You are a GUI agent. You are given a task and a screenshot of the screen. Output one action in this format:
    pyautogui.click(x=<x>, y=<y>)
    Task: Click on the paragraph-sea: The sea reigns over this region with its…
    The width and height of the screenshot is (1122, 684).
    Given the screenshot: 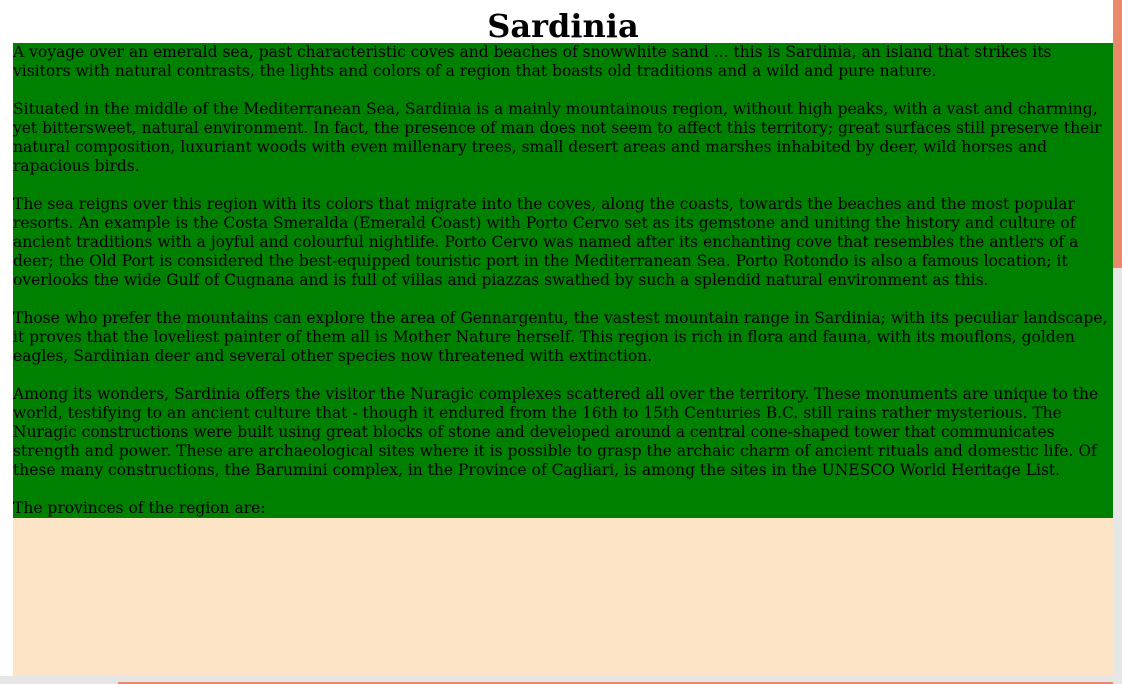 What is the action you would take?
    pyautogui.click(x=546, y=242)
    